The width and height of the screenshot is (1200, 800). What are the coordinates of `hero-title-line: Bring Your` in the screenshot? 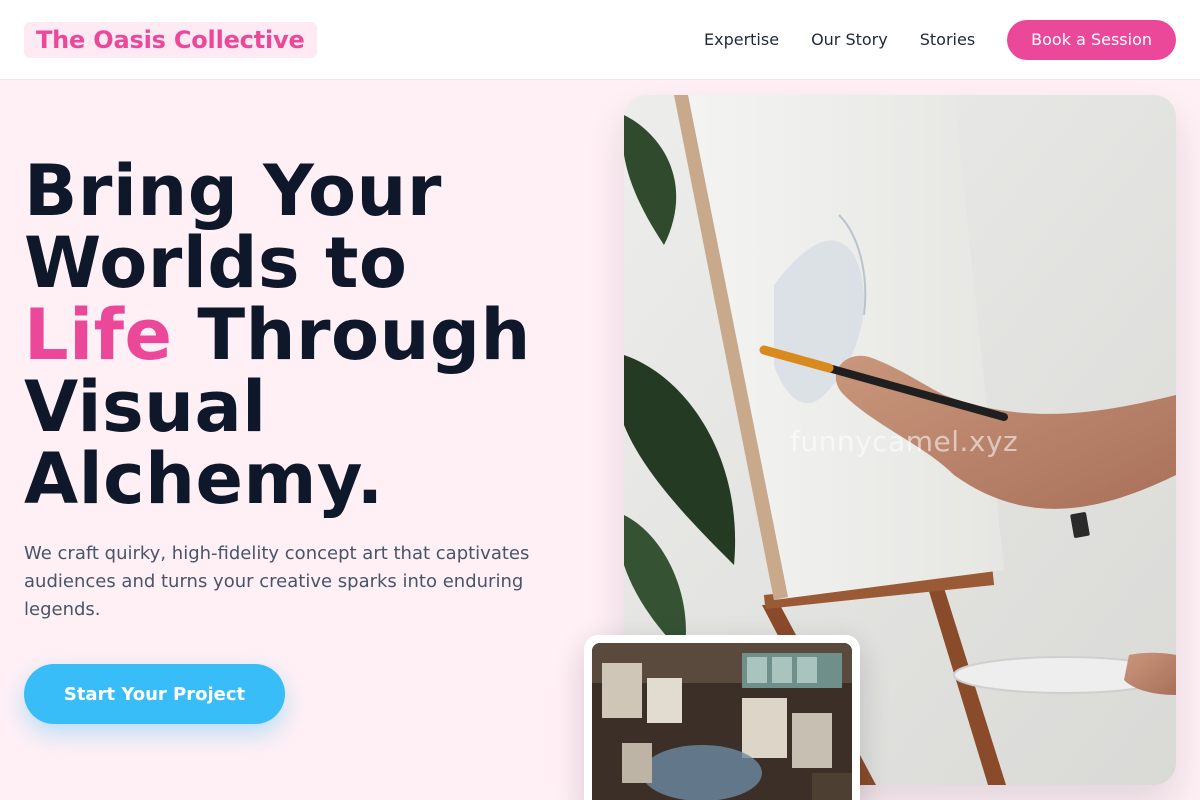 It's located at (233, 191).